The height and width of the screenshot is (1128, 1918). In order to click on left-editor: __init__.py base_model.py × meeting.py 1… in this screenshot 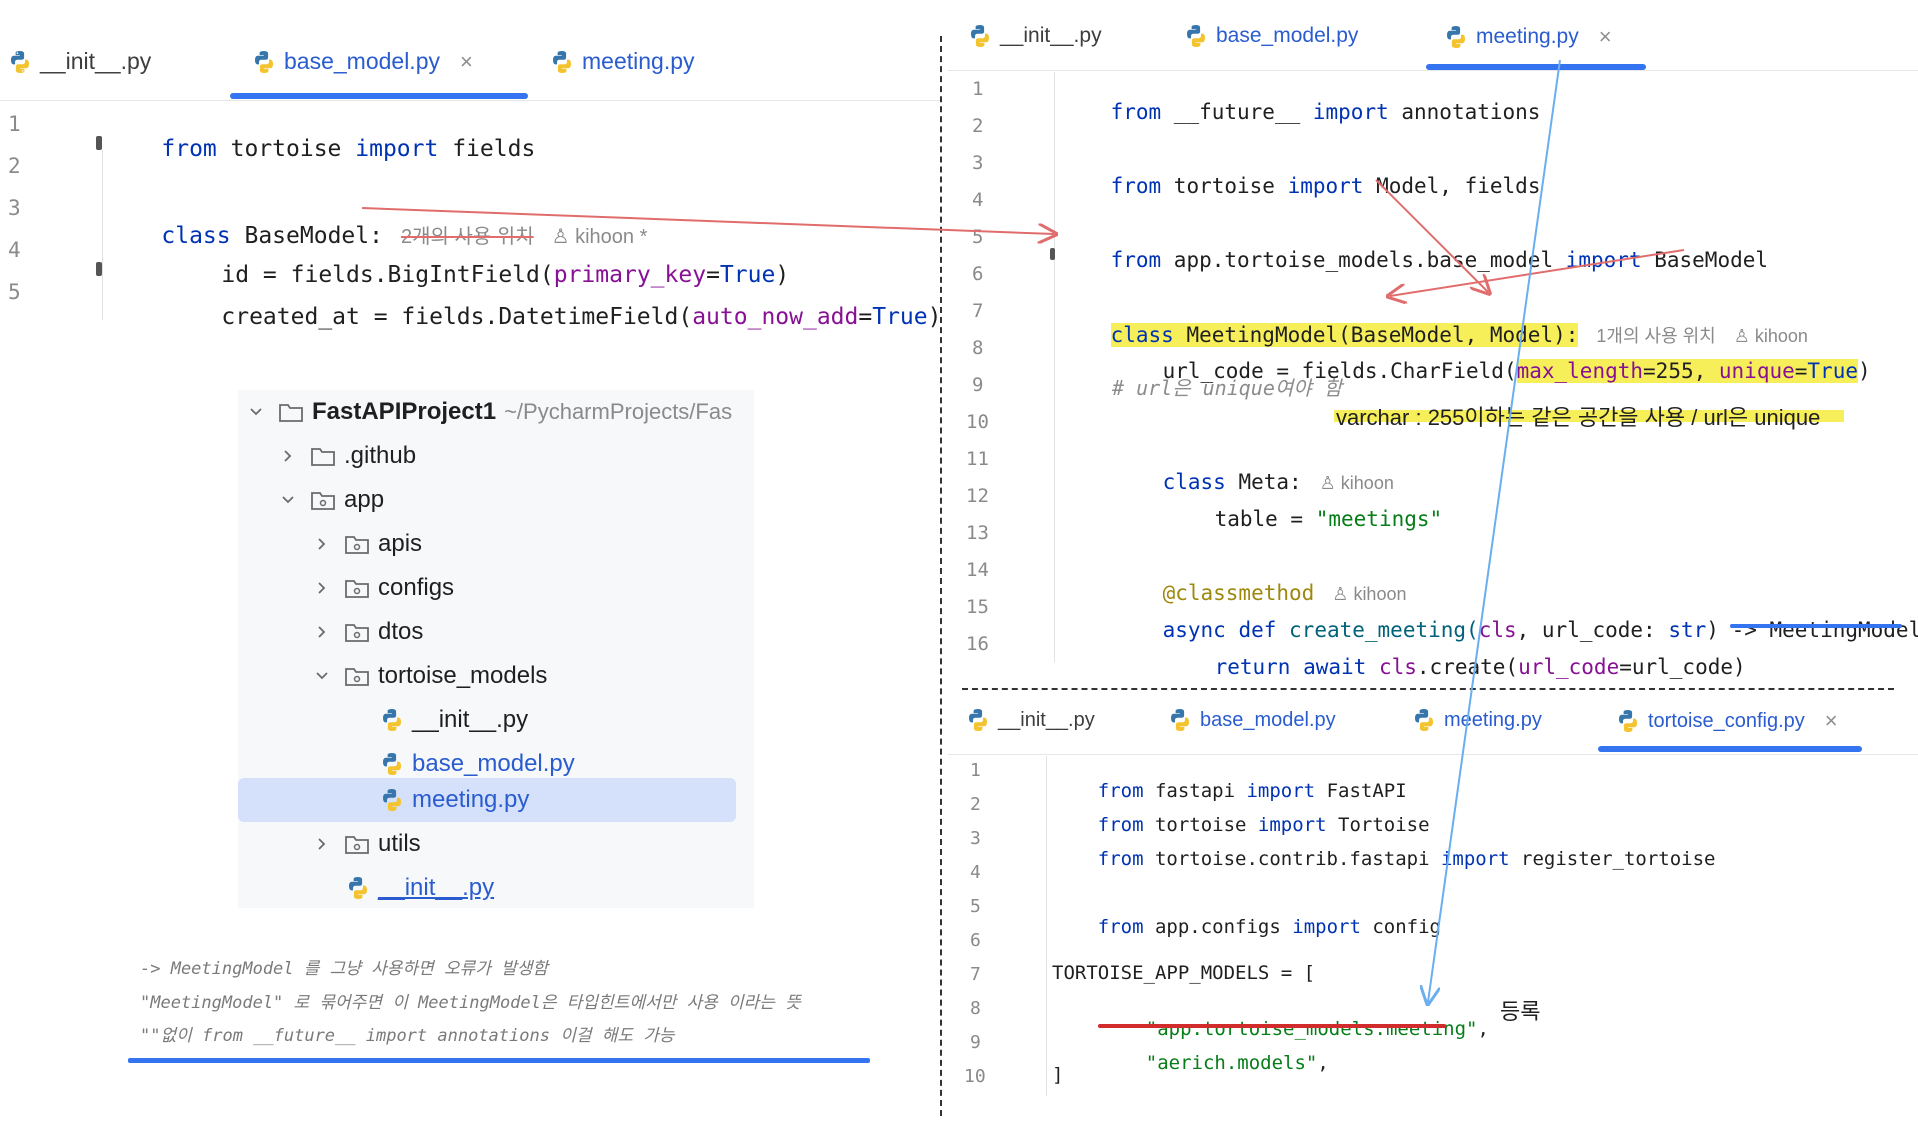, I will do `click(470, 165)`.